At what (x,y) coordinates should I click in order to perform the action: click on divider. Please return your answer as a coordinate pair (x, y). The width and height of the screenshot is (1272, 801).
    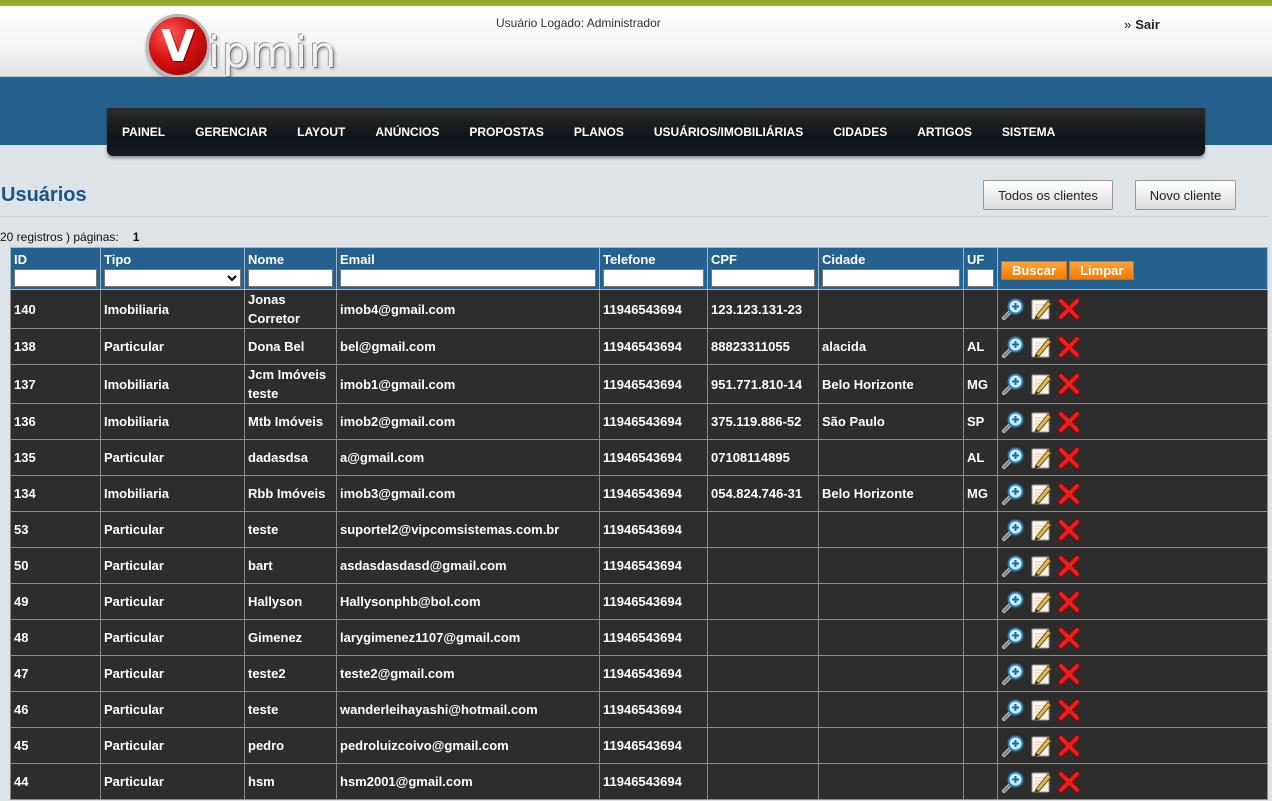
    Looking at the image, I should click on (634, 216).